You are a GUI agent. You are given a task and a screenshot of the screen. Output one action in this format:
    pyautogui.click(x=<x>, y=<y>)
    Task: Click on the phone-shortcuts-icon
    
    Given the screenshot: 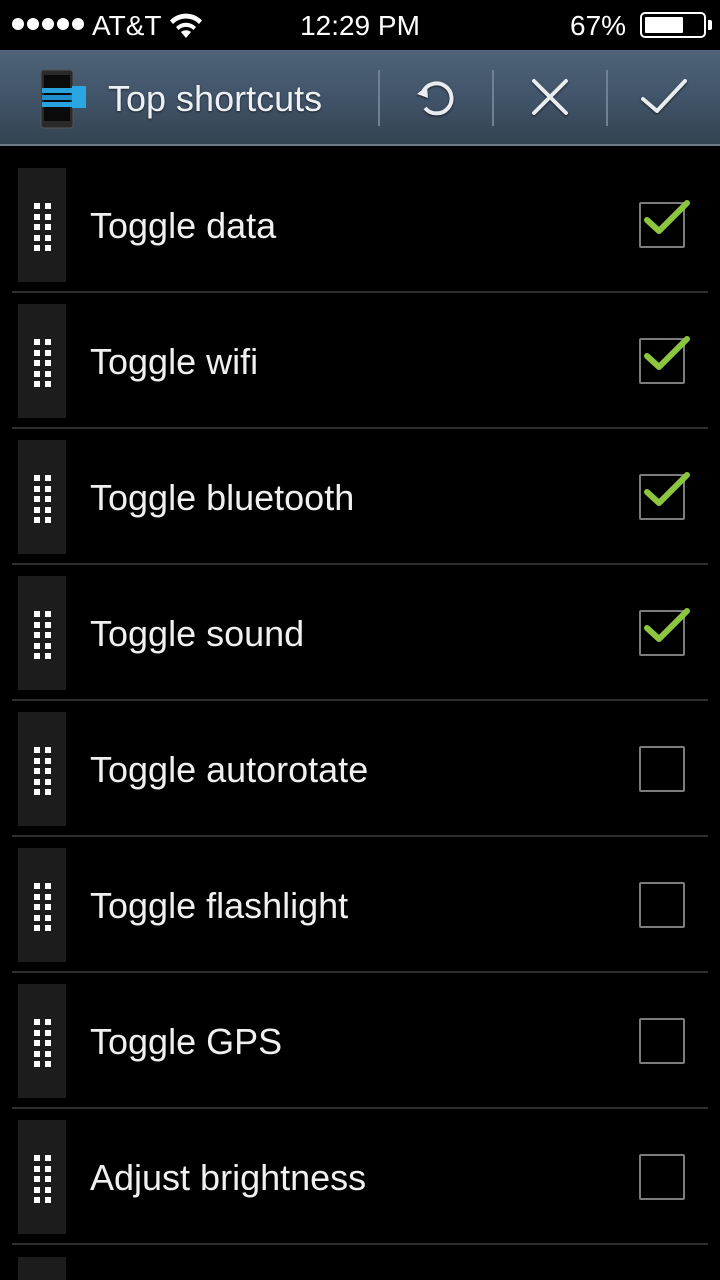 What is the action you would take?
    pyautogui.click(x=63, y=99)
    